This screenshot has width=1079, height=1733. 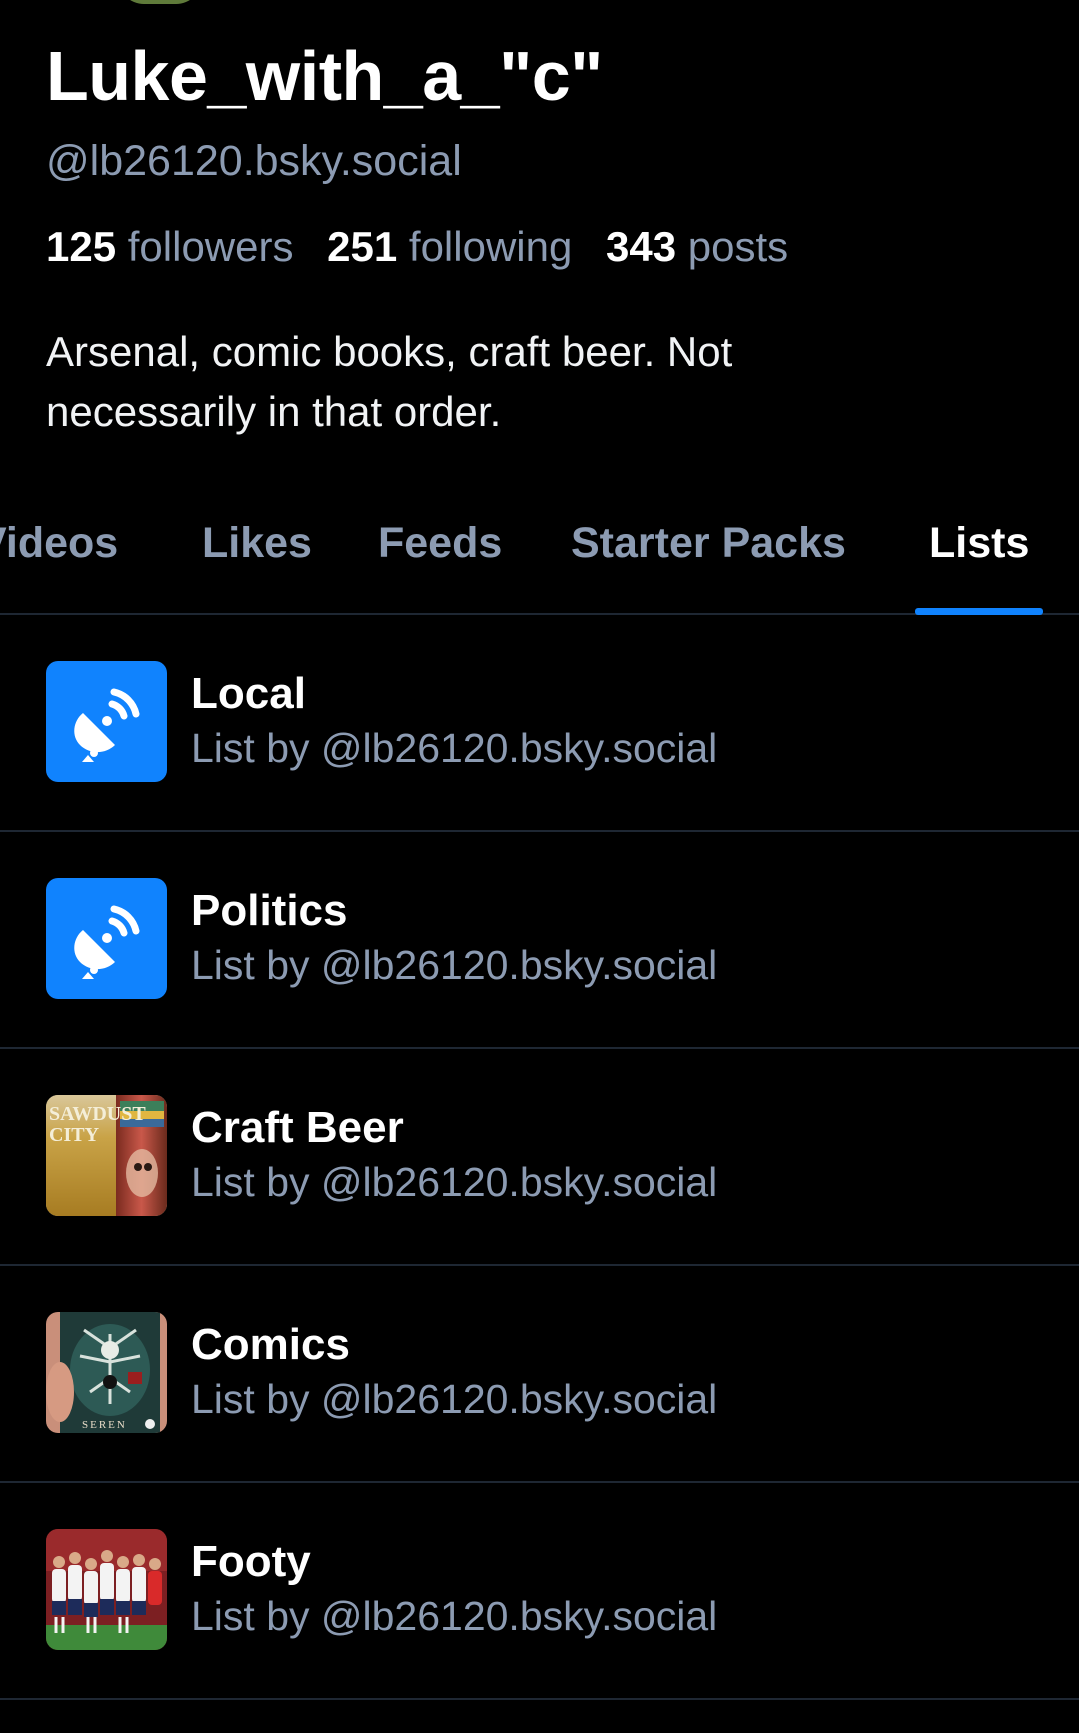 What do you see at coordinates (257, 543) in the screenshot?
I see `tab-likes: Likes` at bounding box center [257, 543].